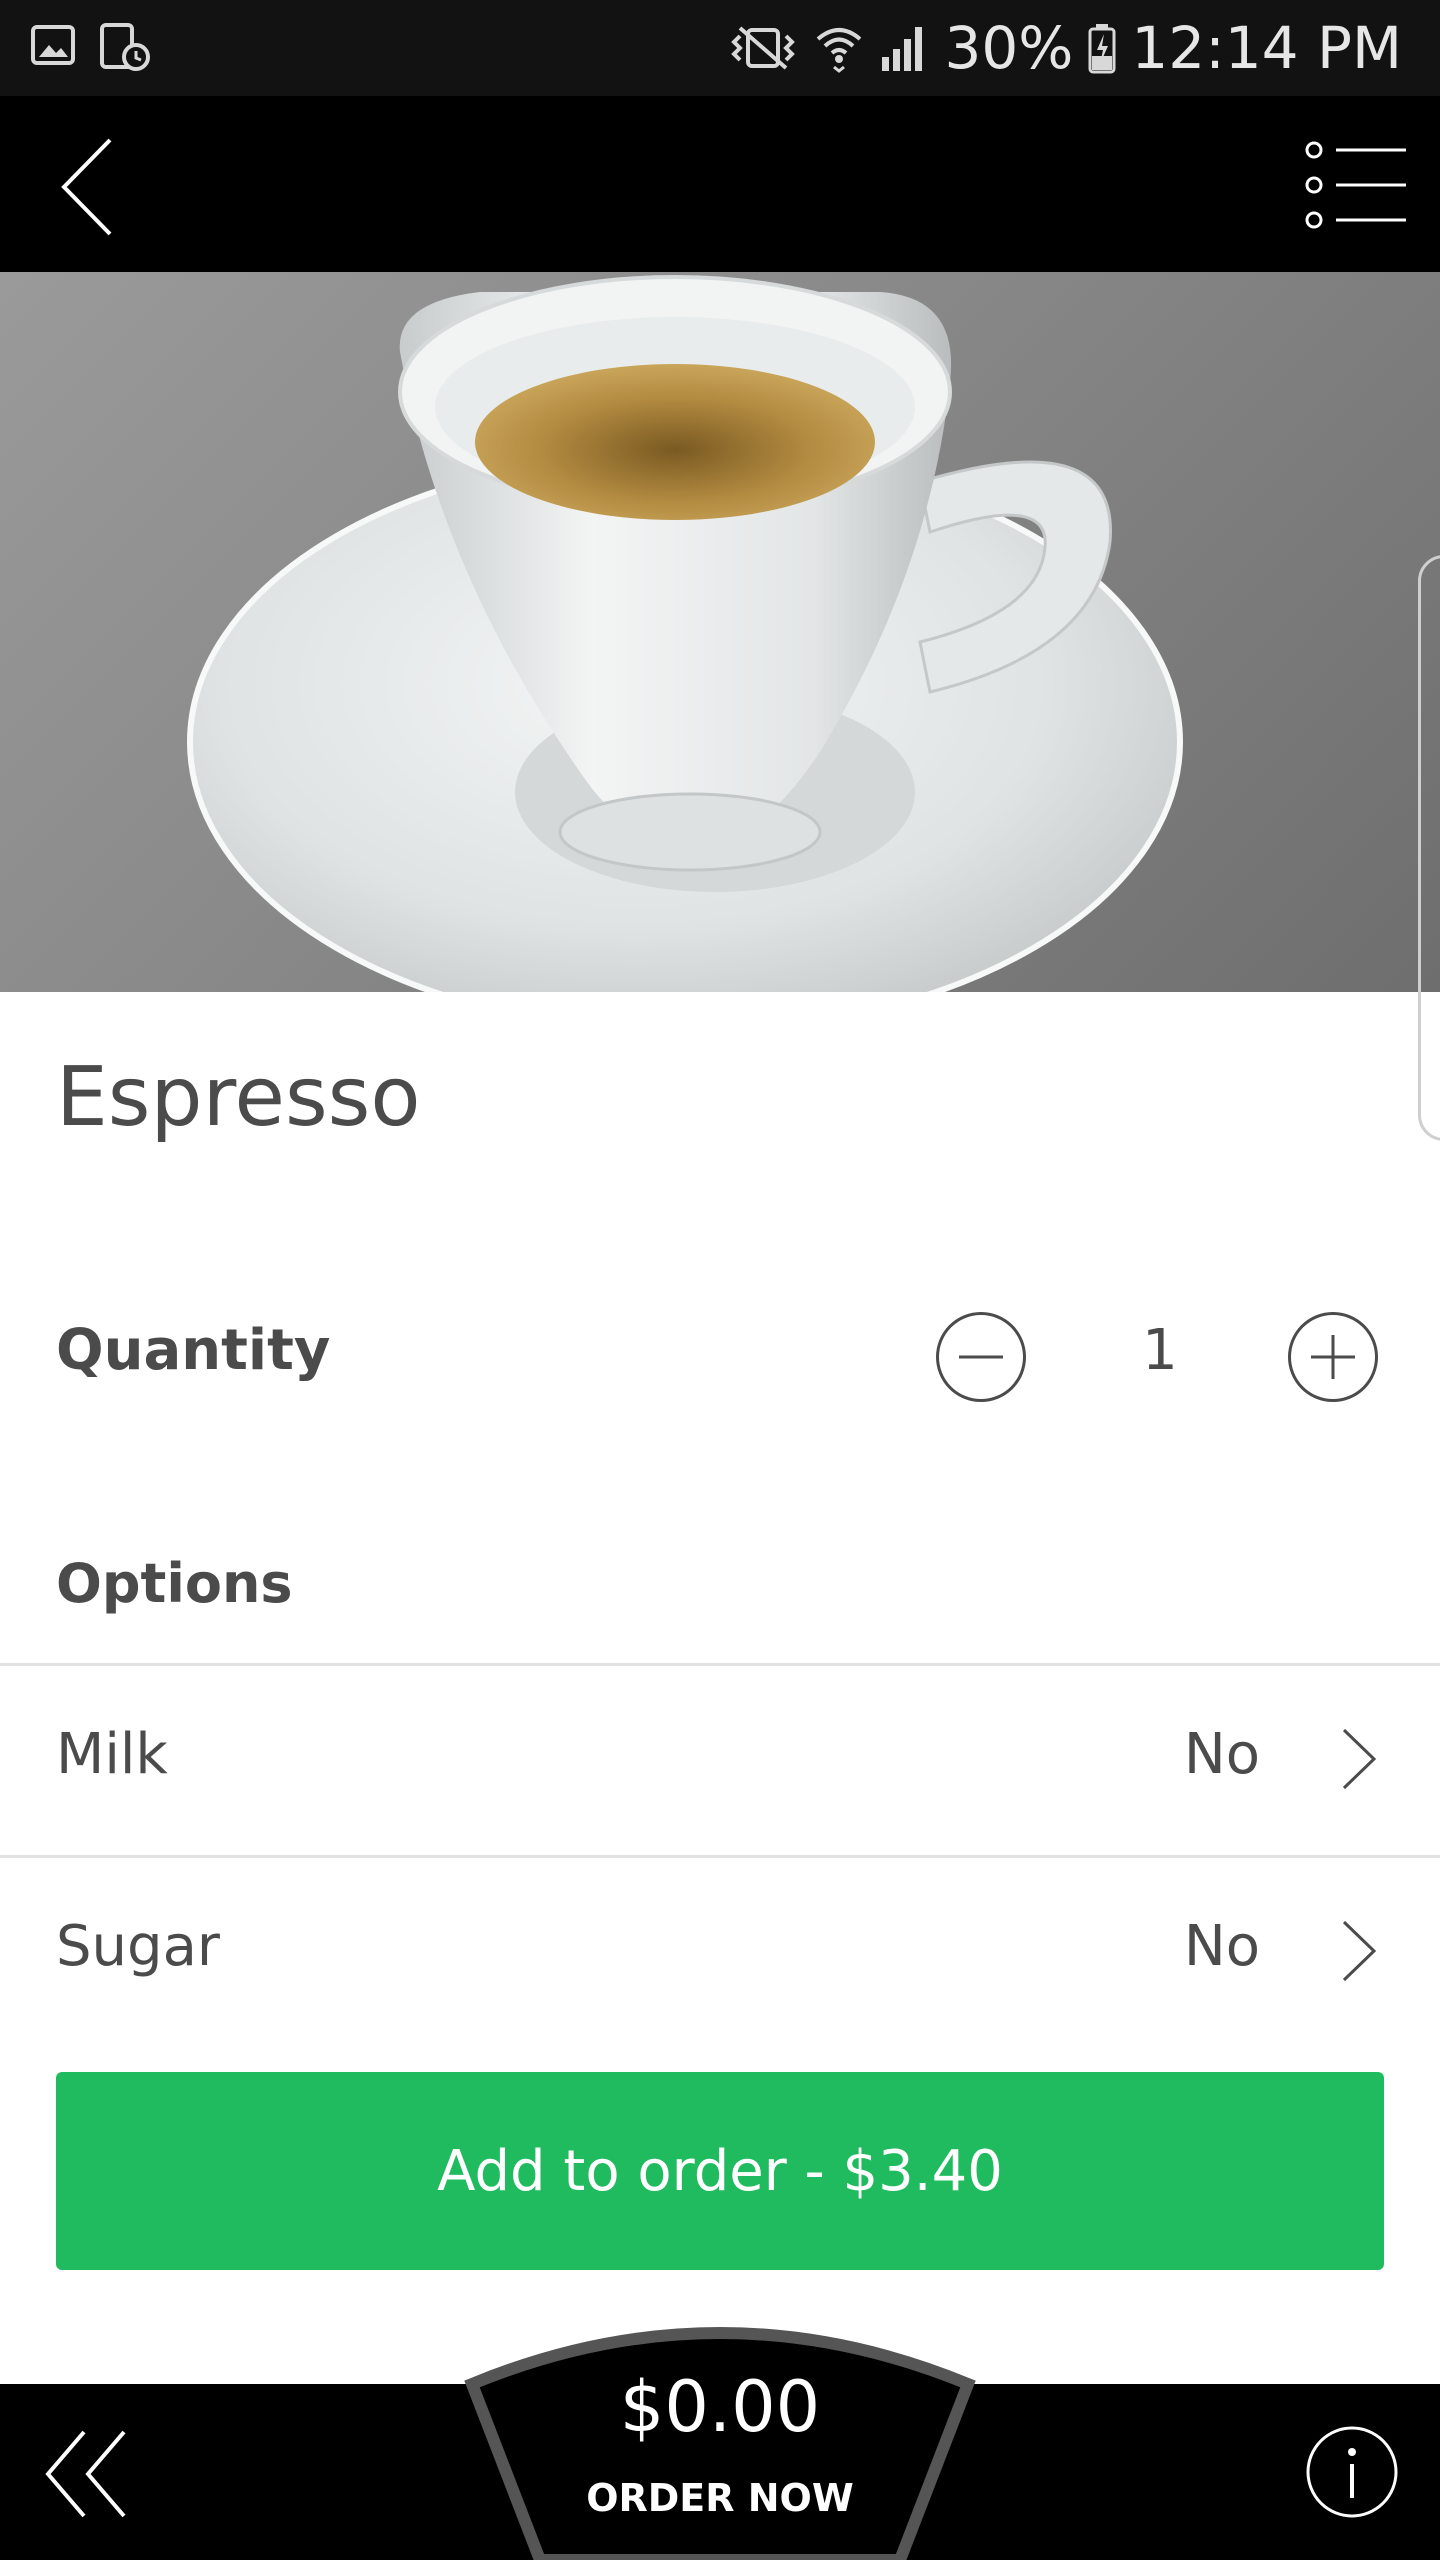 This screenshot has height=2560, width=1440. What do you see at coordinates (720, 2498) in the screenshot?
I see `order-now-label: ORDER NOW` at bounding box center [720, 2498].